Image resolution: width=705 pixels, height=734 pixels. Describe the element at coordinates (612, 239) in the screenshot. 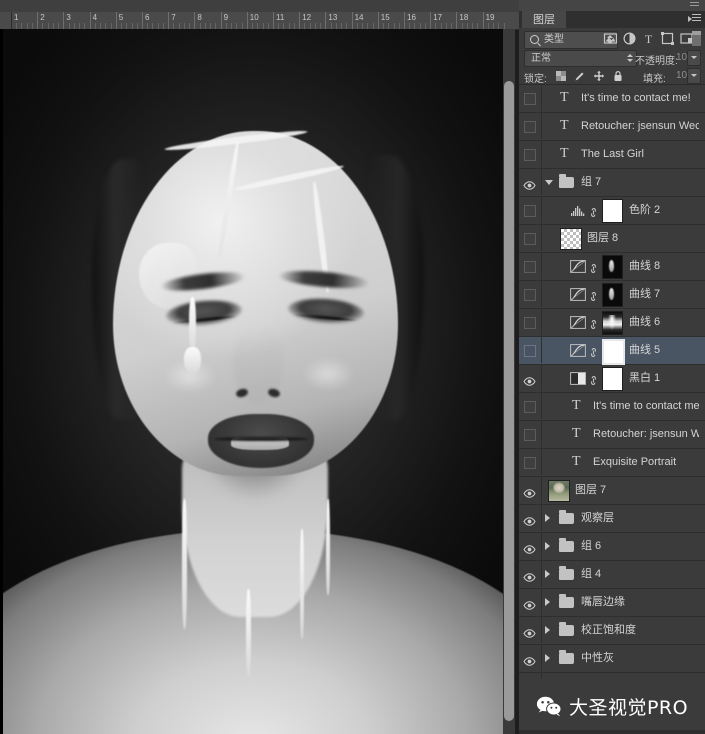

I see `layer-row: 图层 8` at that location.